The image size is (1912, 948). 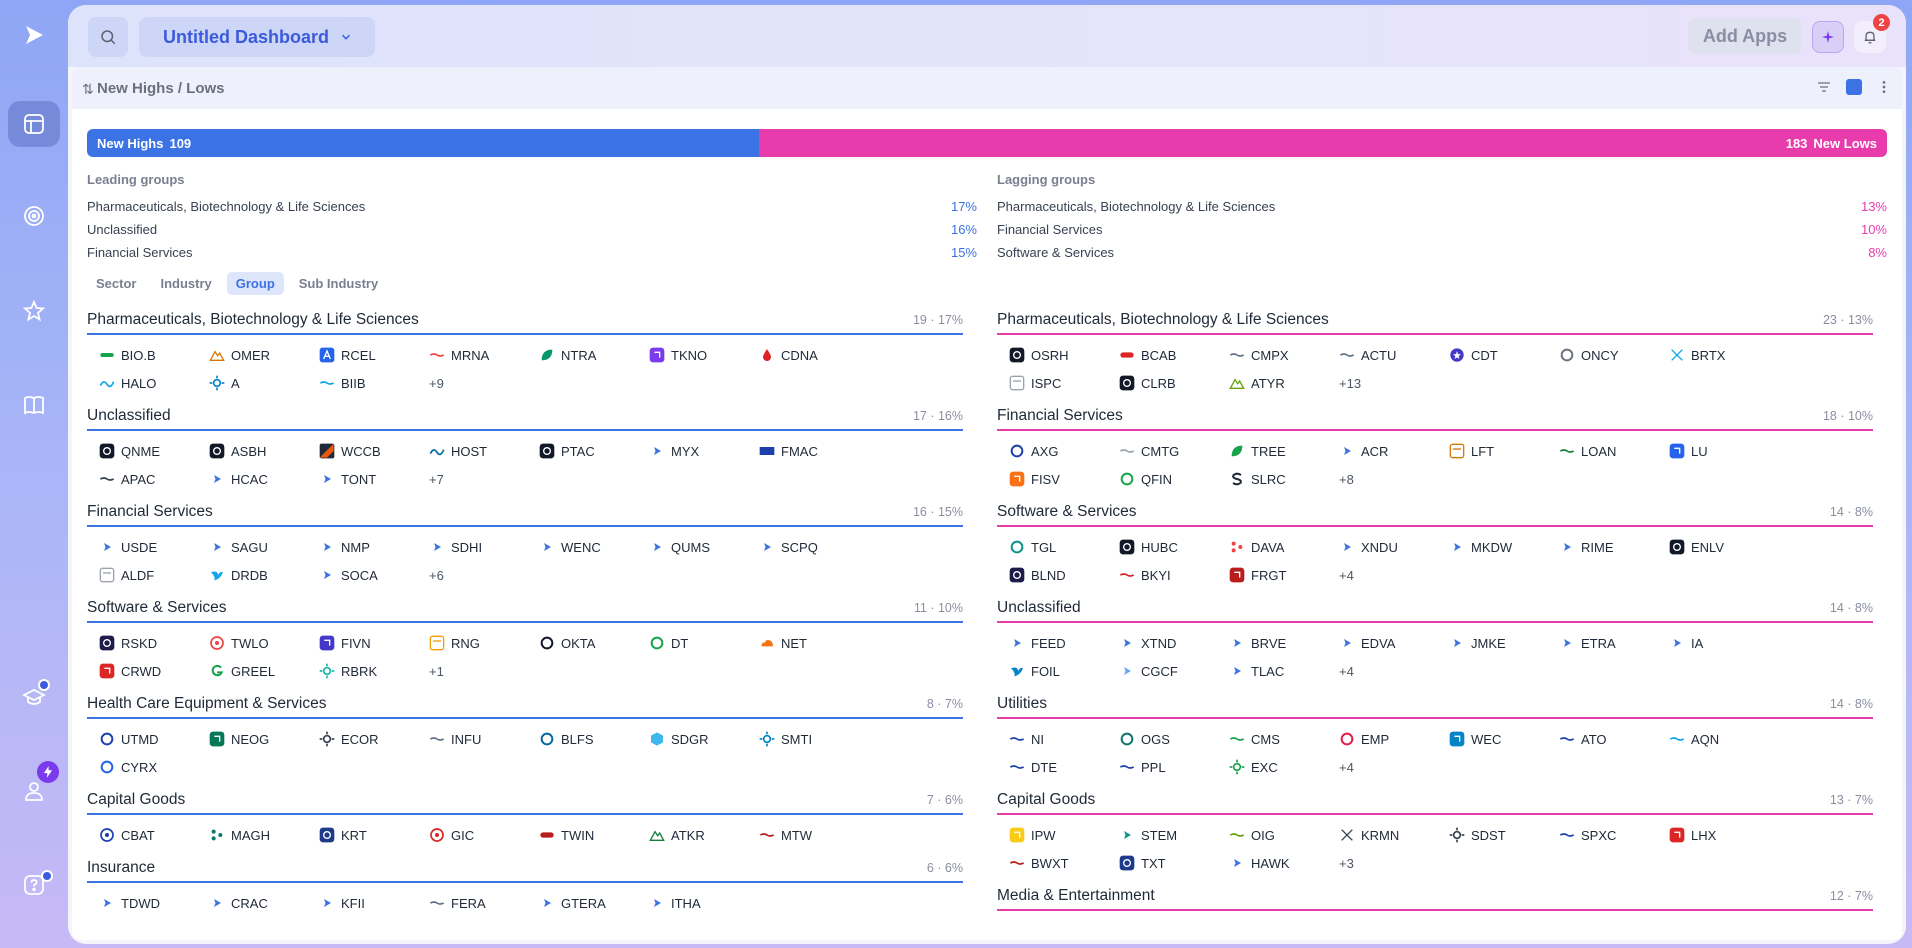 I want to click on ticker-chip: CRWD, so click(x=154, y=671).